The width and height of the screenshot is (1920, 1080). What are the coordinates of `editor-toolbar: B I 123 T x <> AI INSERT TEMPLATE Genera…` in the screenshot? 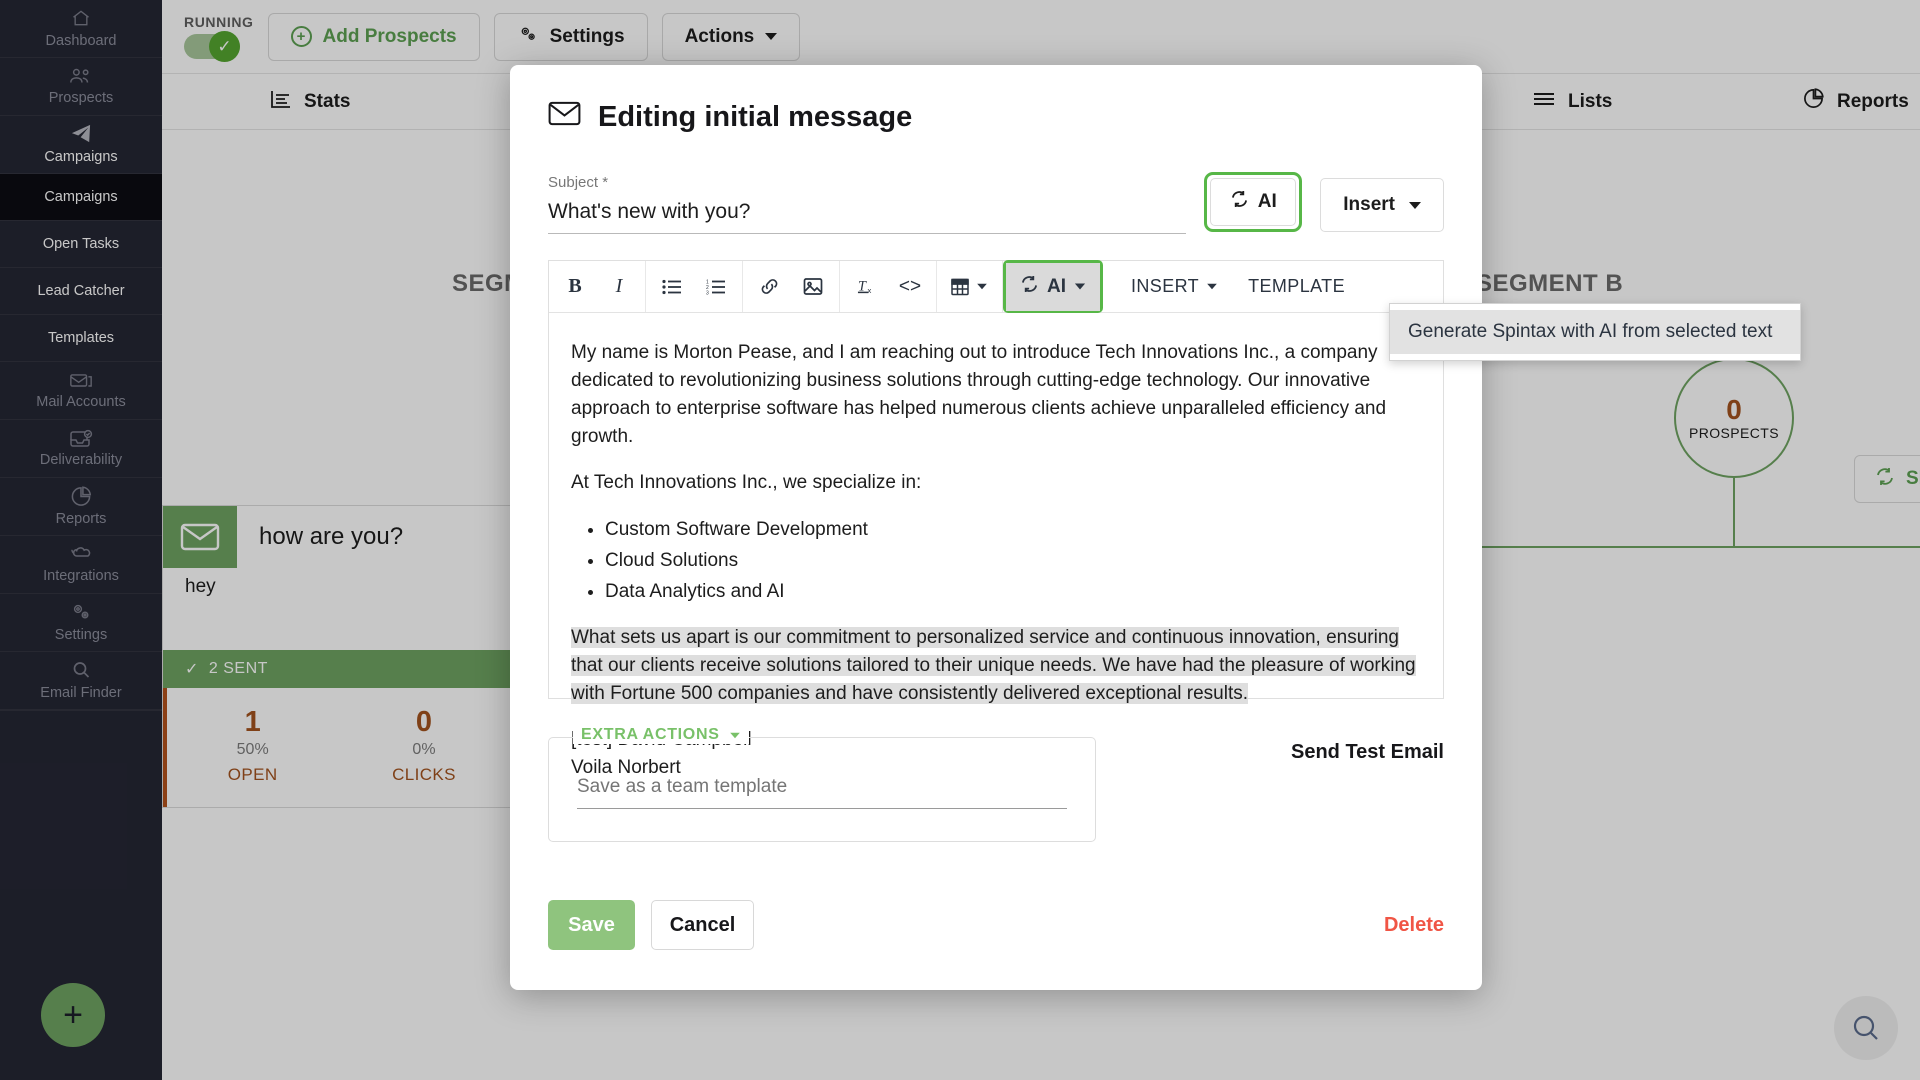 It's located at (1175, 310).